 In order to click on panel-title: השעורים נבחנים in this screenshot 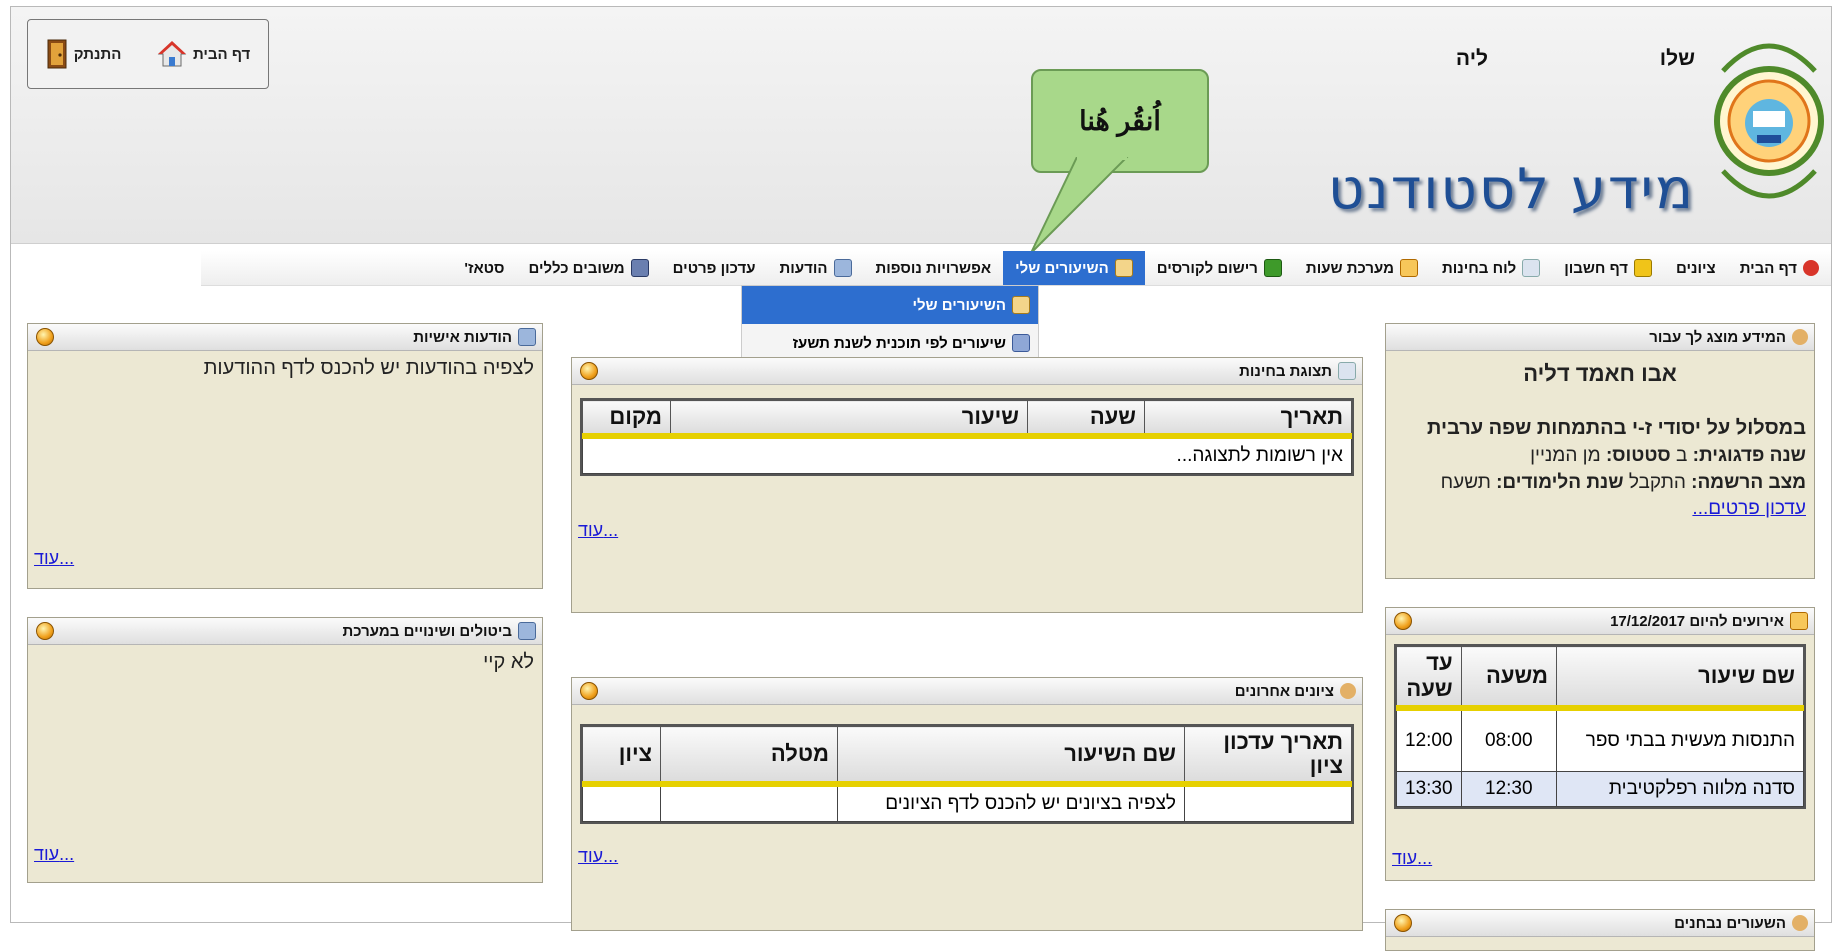, I will do `click(1600, 923)`.